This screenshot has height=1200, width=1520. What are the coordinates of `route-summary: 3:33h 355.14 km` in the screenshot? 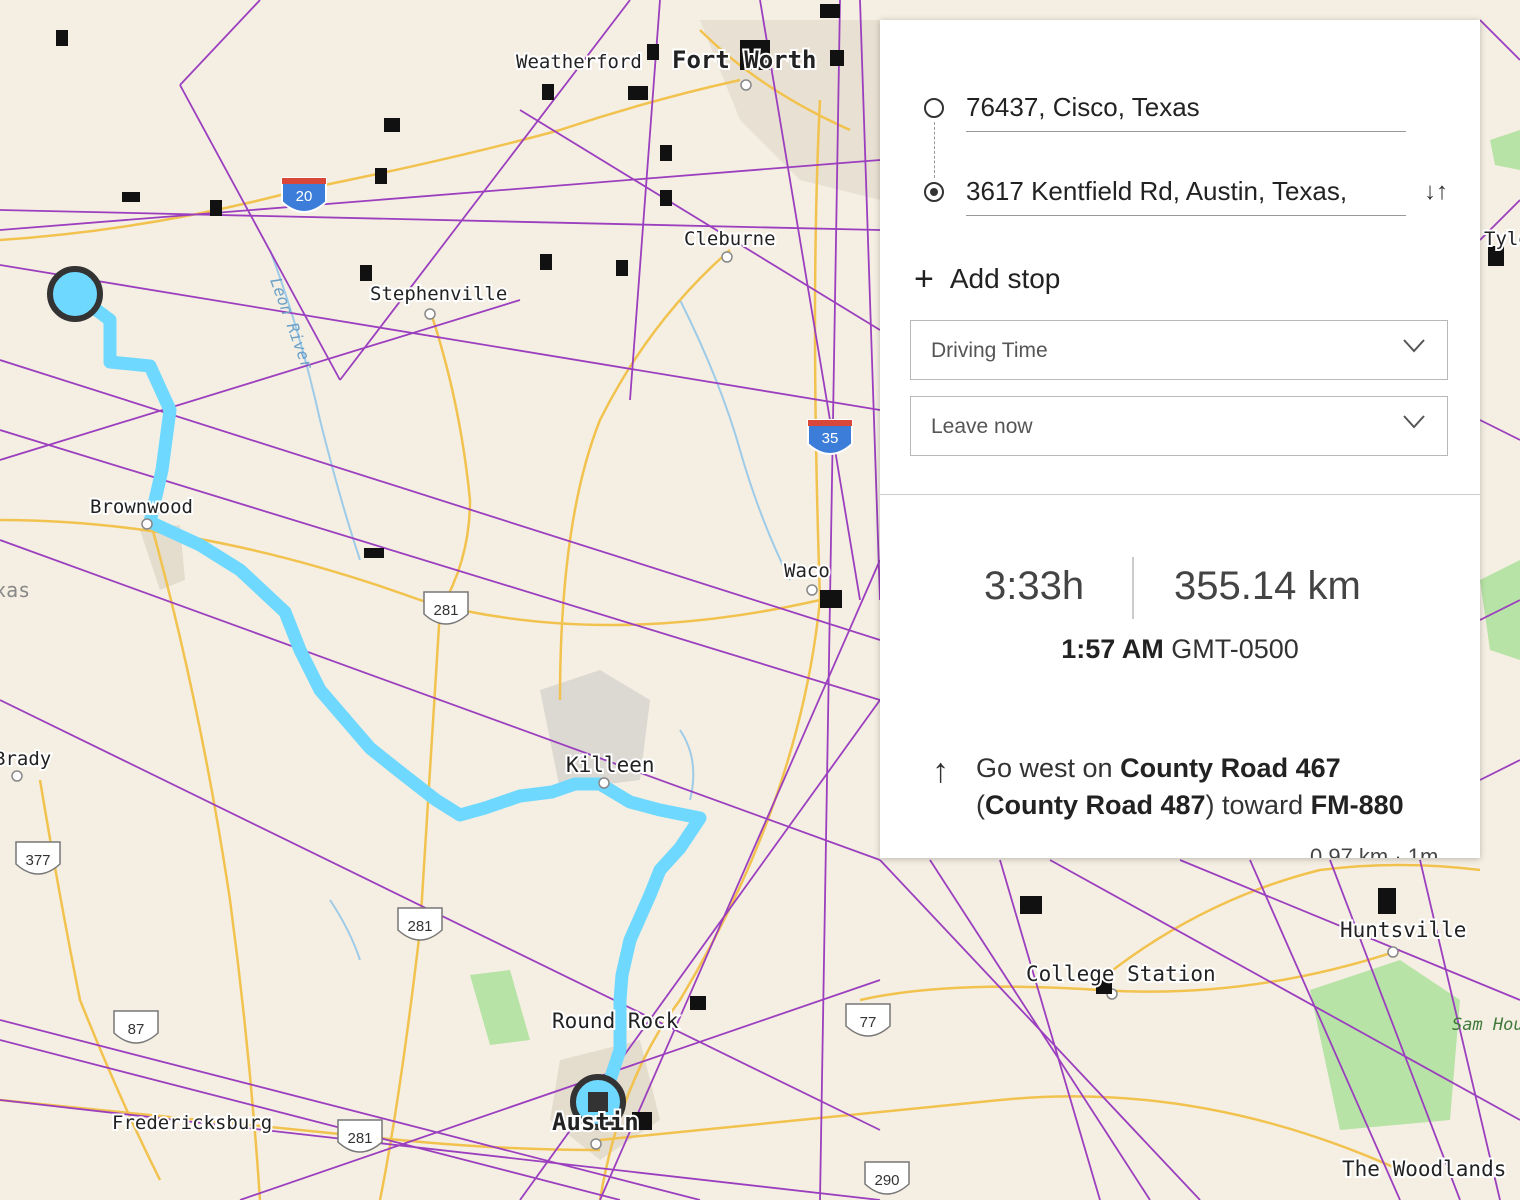 It's located at (1180, 587).